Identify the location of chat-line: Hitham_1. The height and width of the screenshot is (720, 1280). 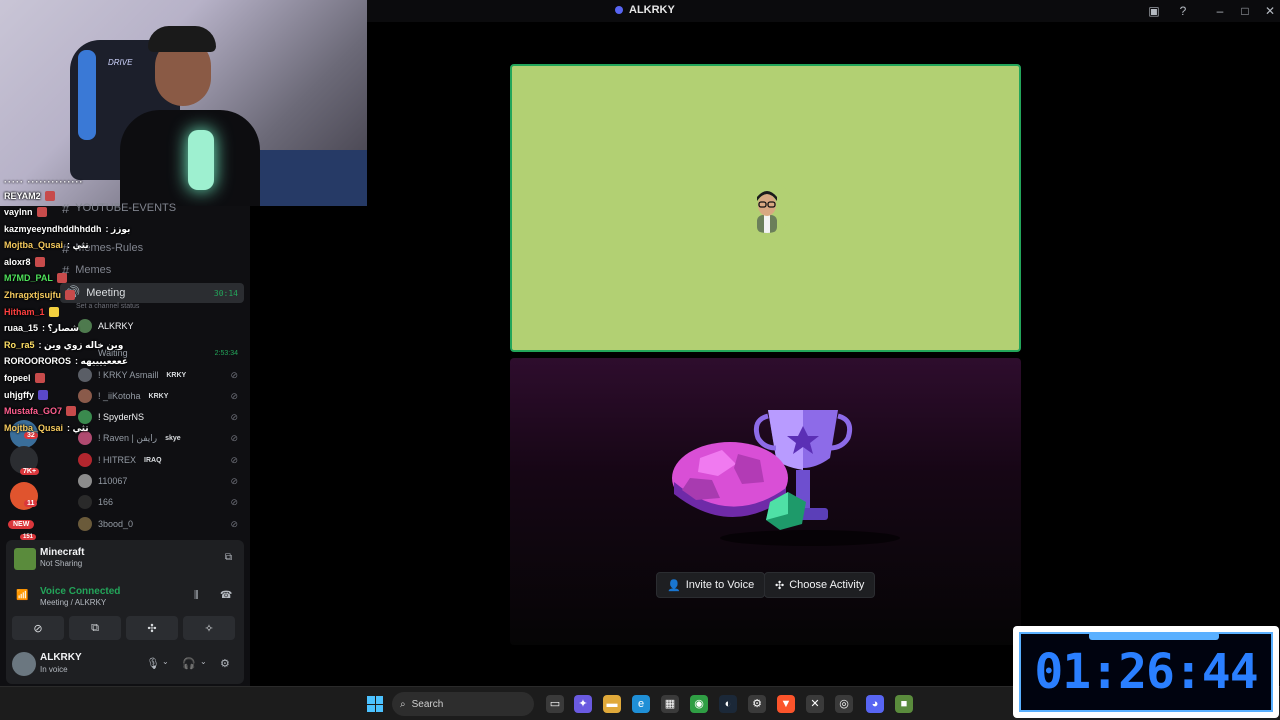
(31, 312).